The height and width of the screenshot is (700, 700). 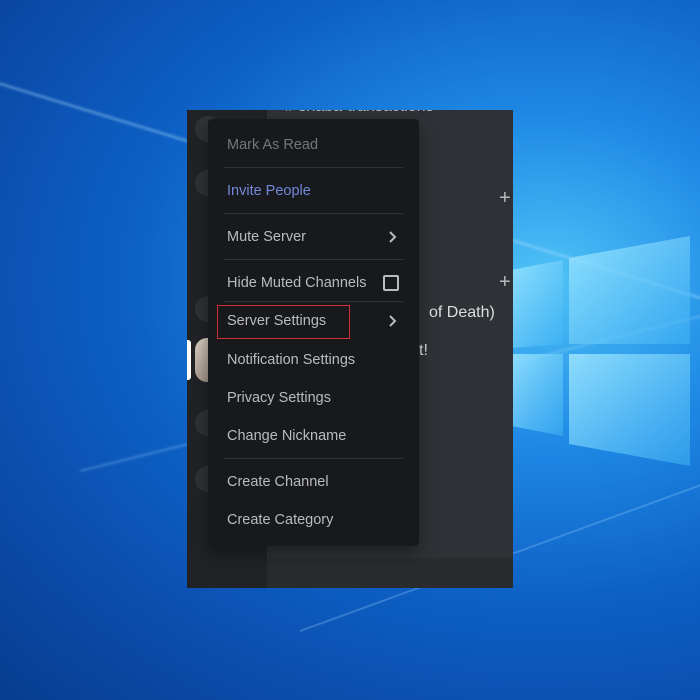 I want to click on channel-name: shaba-transactions, so click(x=365, y=112).